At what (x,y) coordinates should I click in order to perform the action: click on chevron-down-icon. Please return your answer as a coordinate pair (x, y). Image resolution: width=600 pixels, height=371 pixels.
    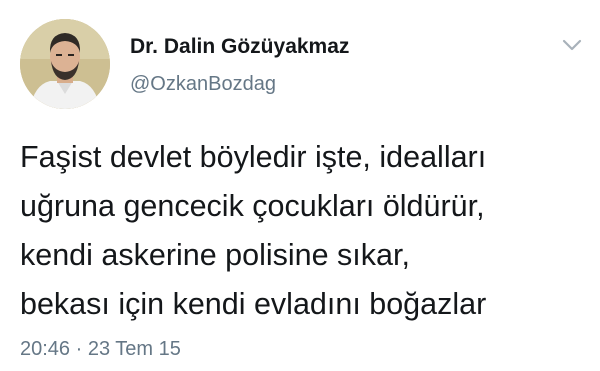
    Looking at the image, I should click on (572, 45).